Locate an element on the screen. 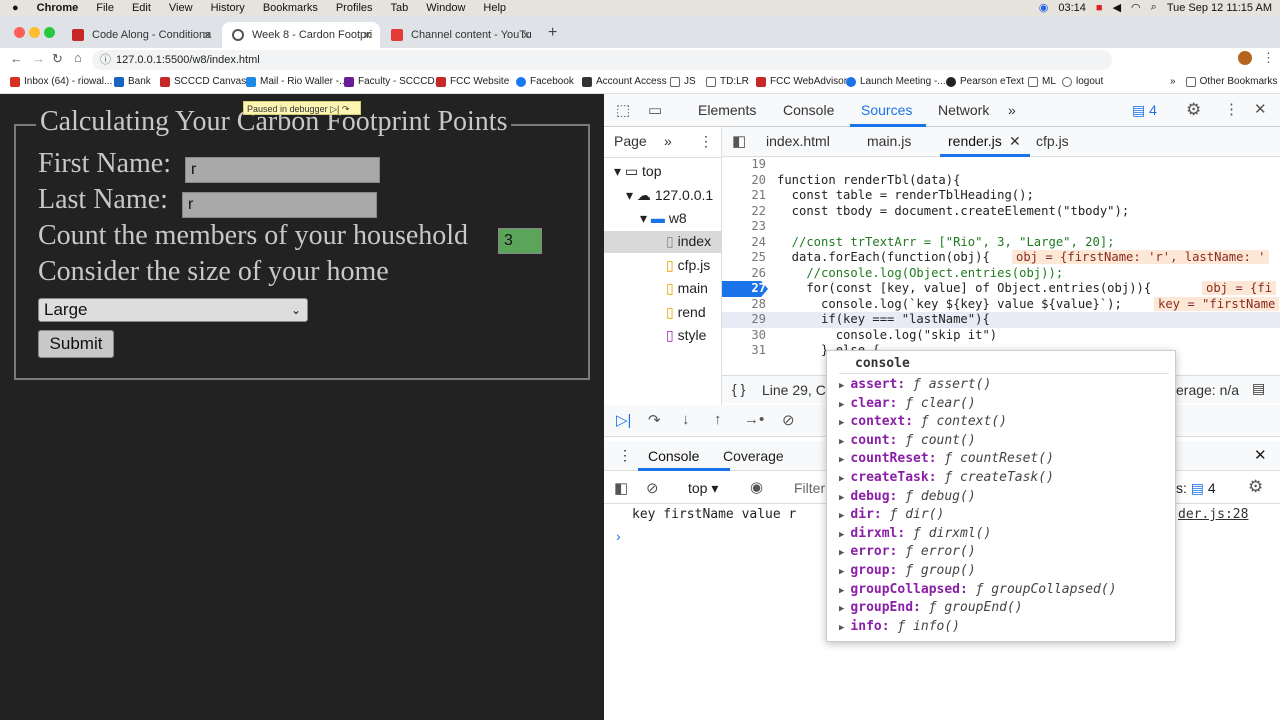  drawer-tab-coverage: Coverage is located at coordinates (753, 456).